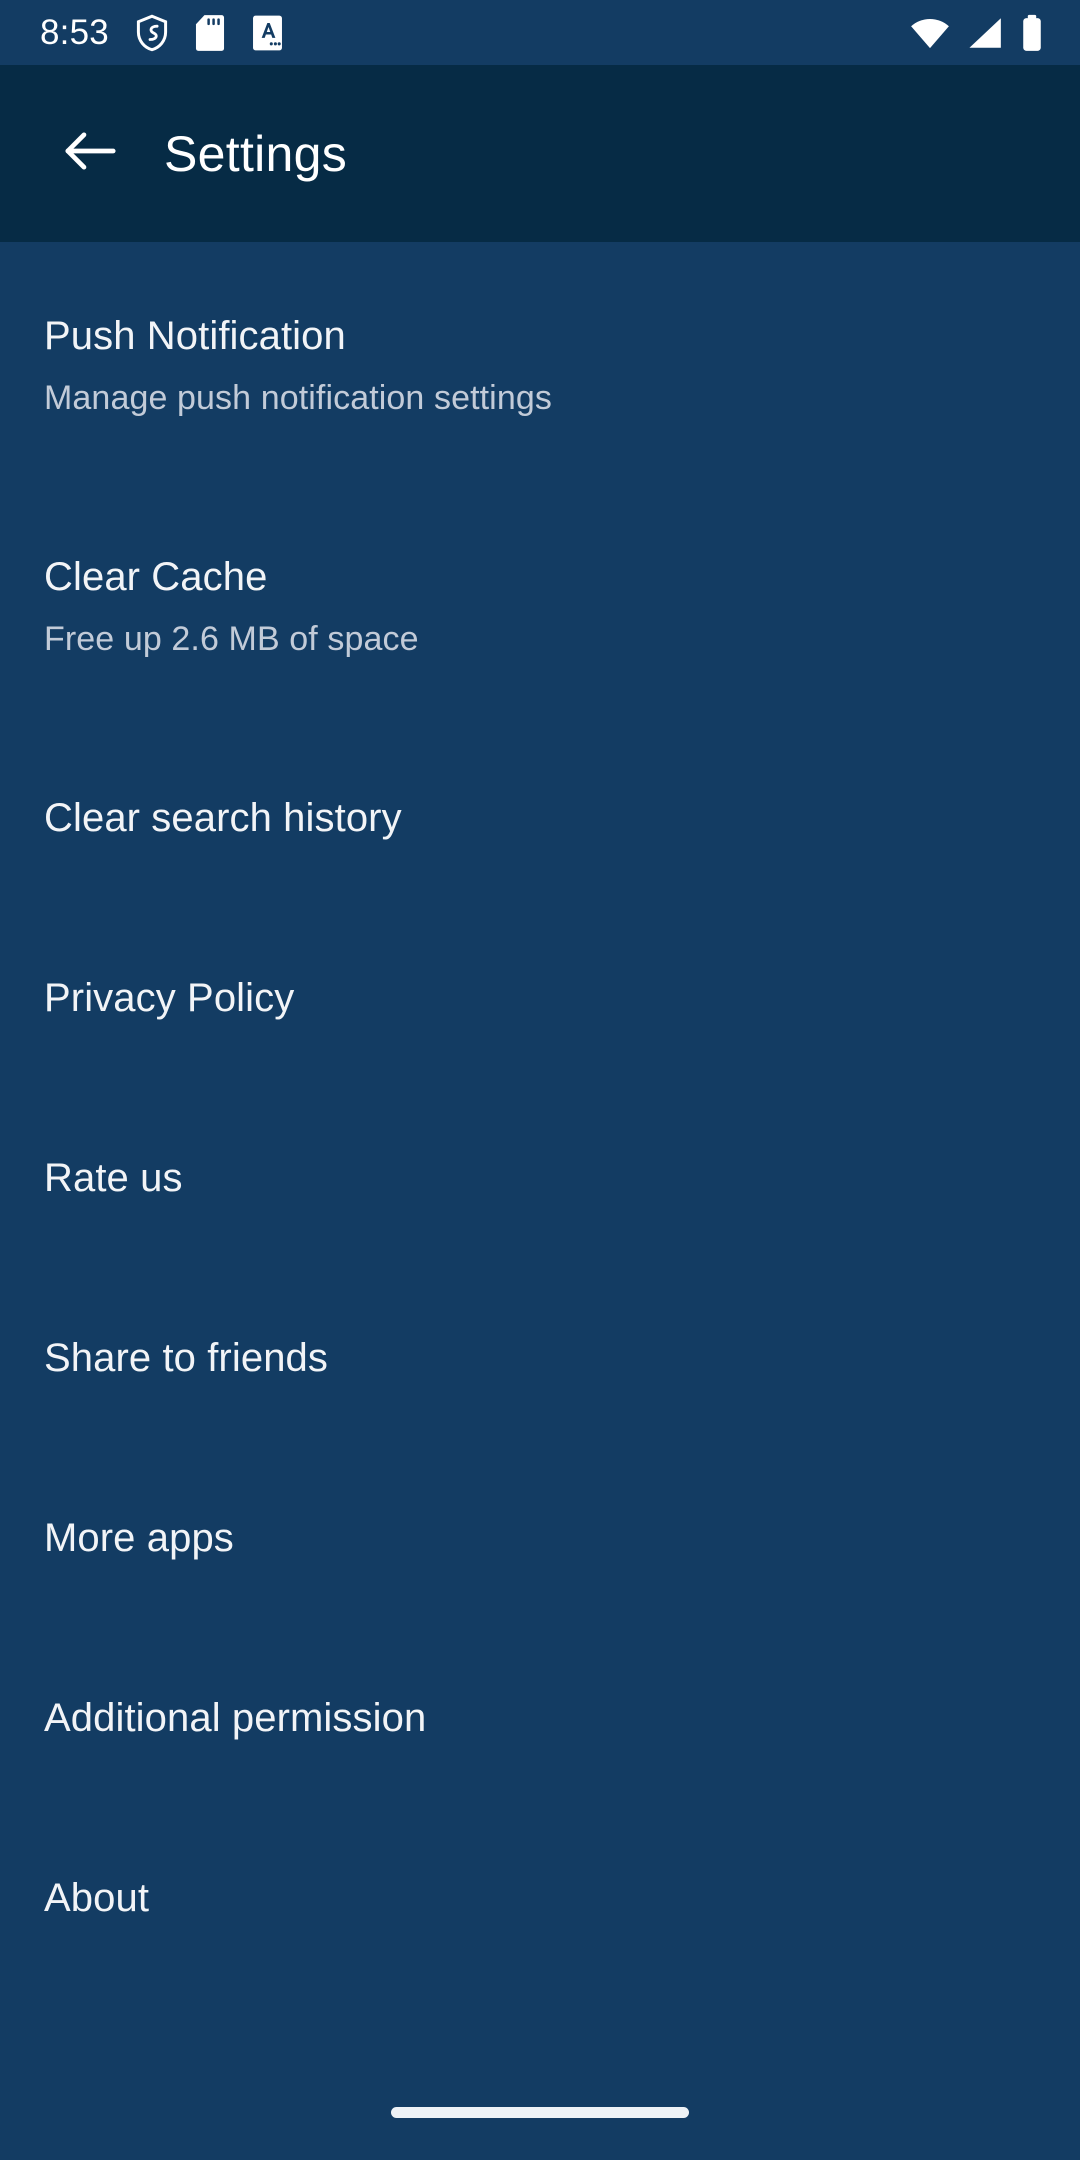  Describe the element at coordinates (223, 818) in the screenshot. I see `settings-item-title: Clear search history` at that location.